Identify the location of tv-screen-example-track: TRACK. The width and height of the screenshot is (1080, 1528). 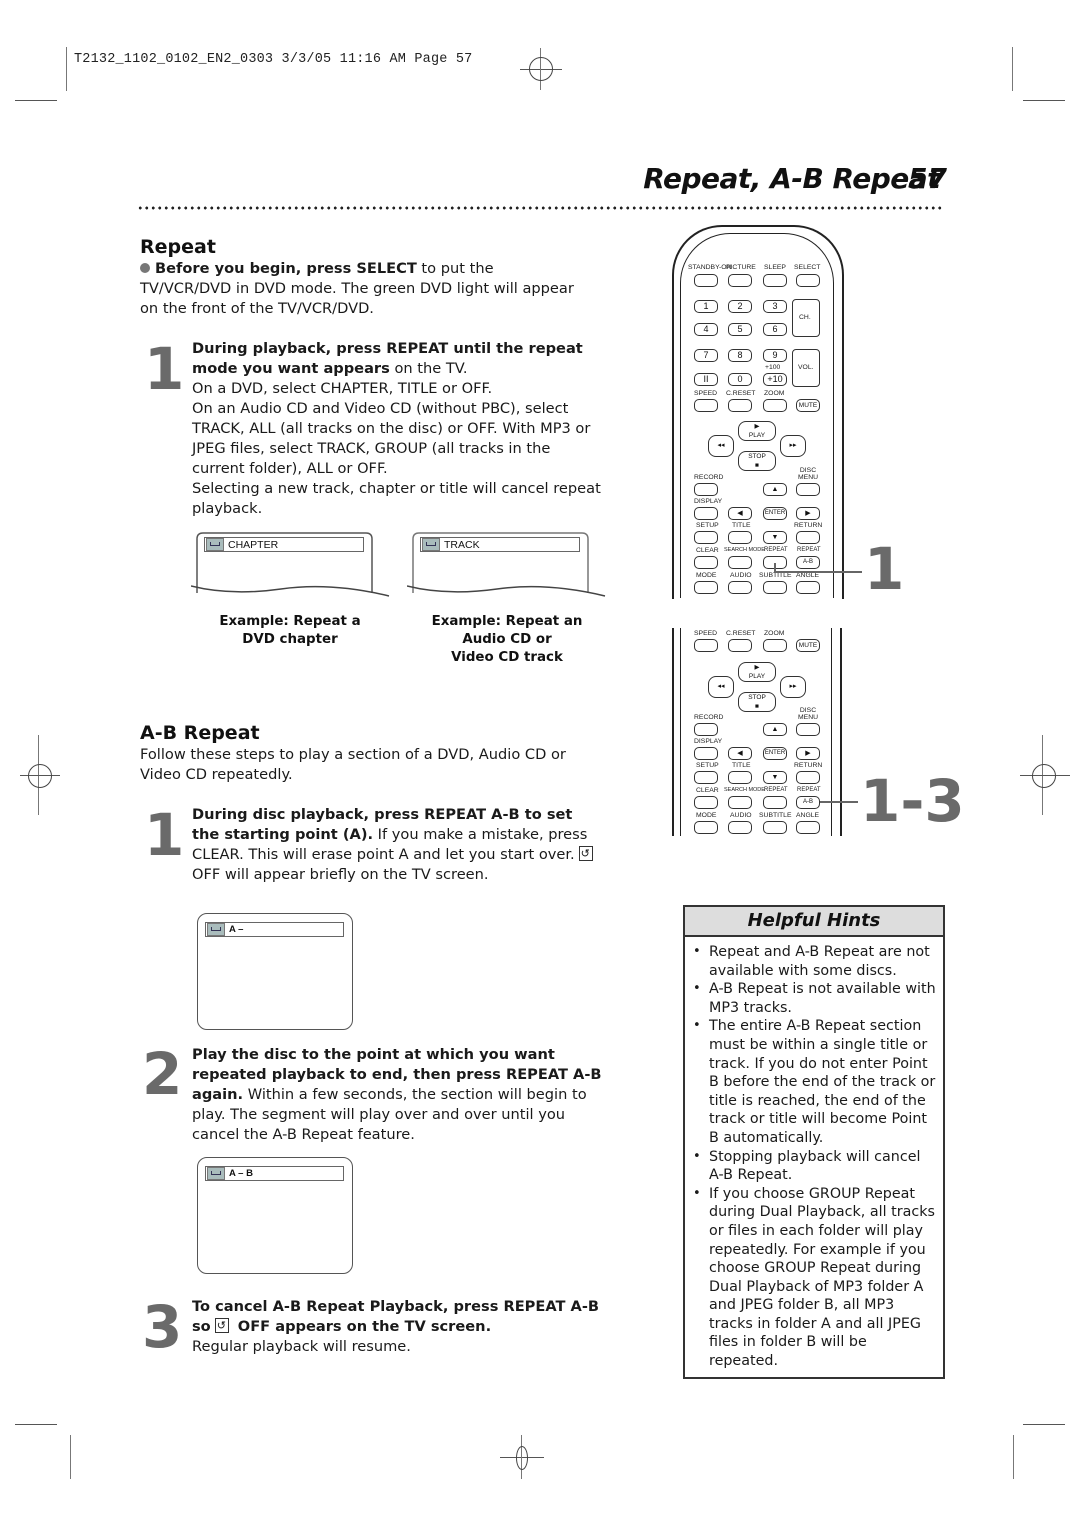
(506, 564).